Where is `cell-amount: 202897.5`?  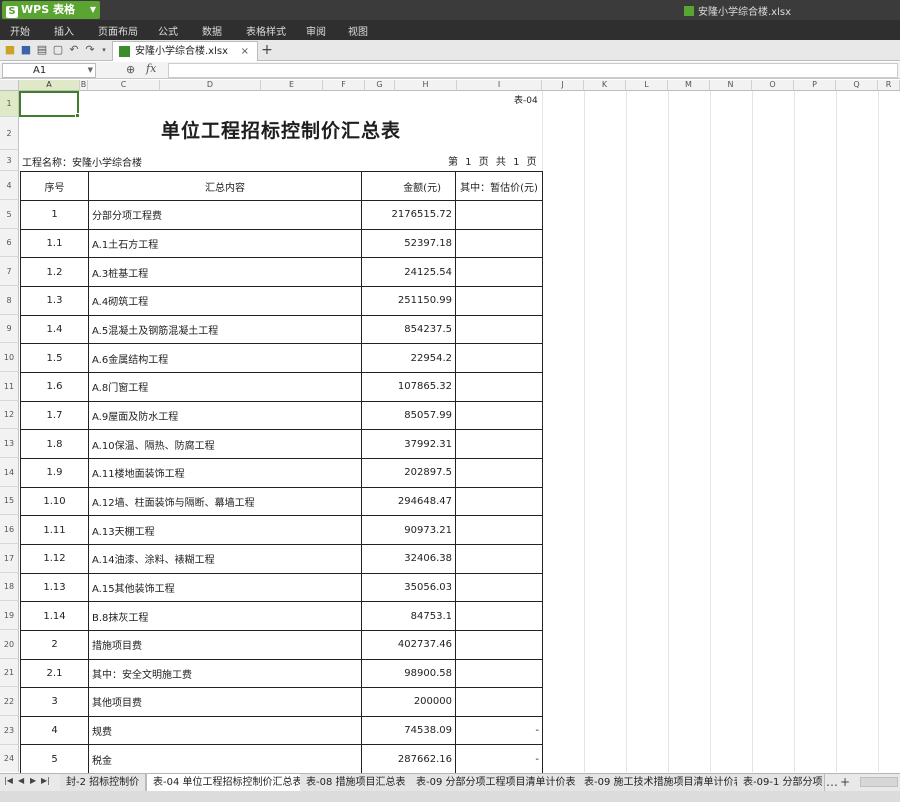
cell-amount: 202897.5 is located at coordinates (408, 472).